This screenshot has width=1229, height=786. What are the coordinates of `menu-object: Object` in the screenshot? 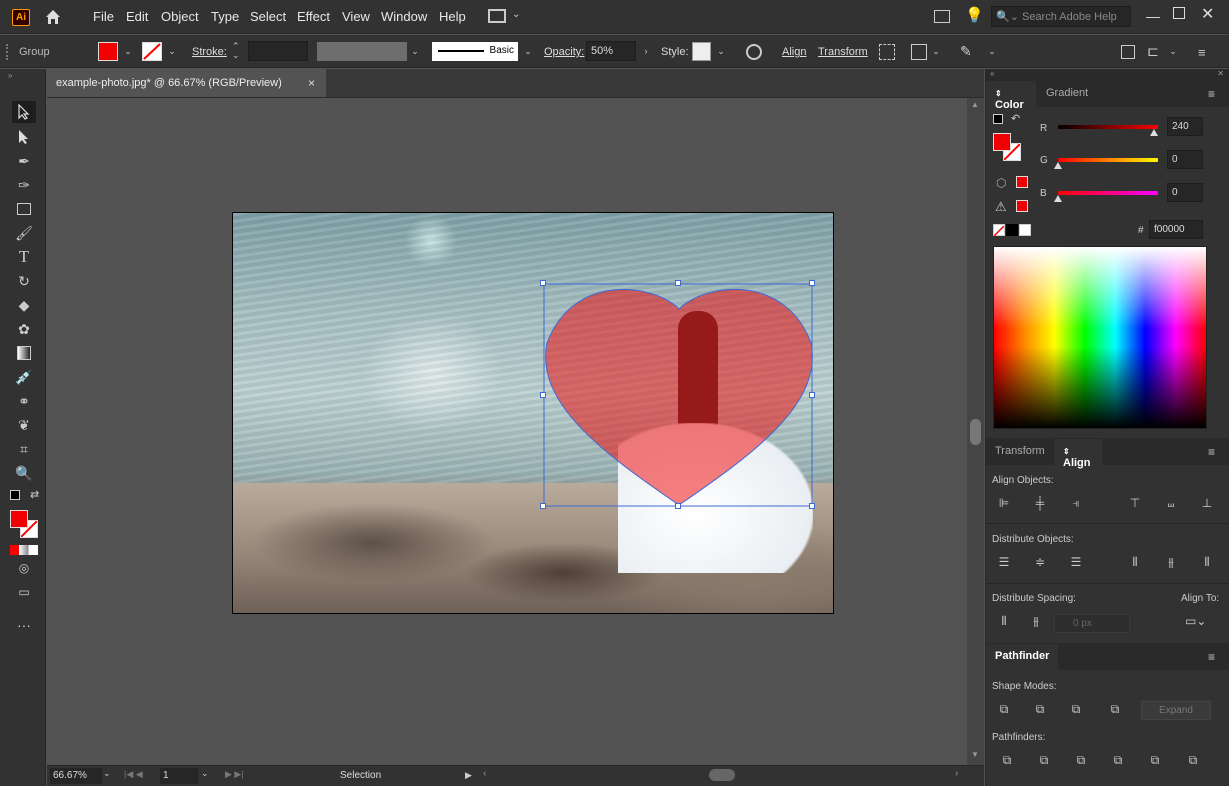 It's located at (180, 16).